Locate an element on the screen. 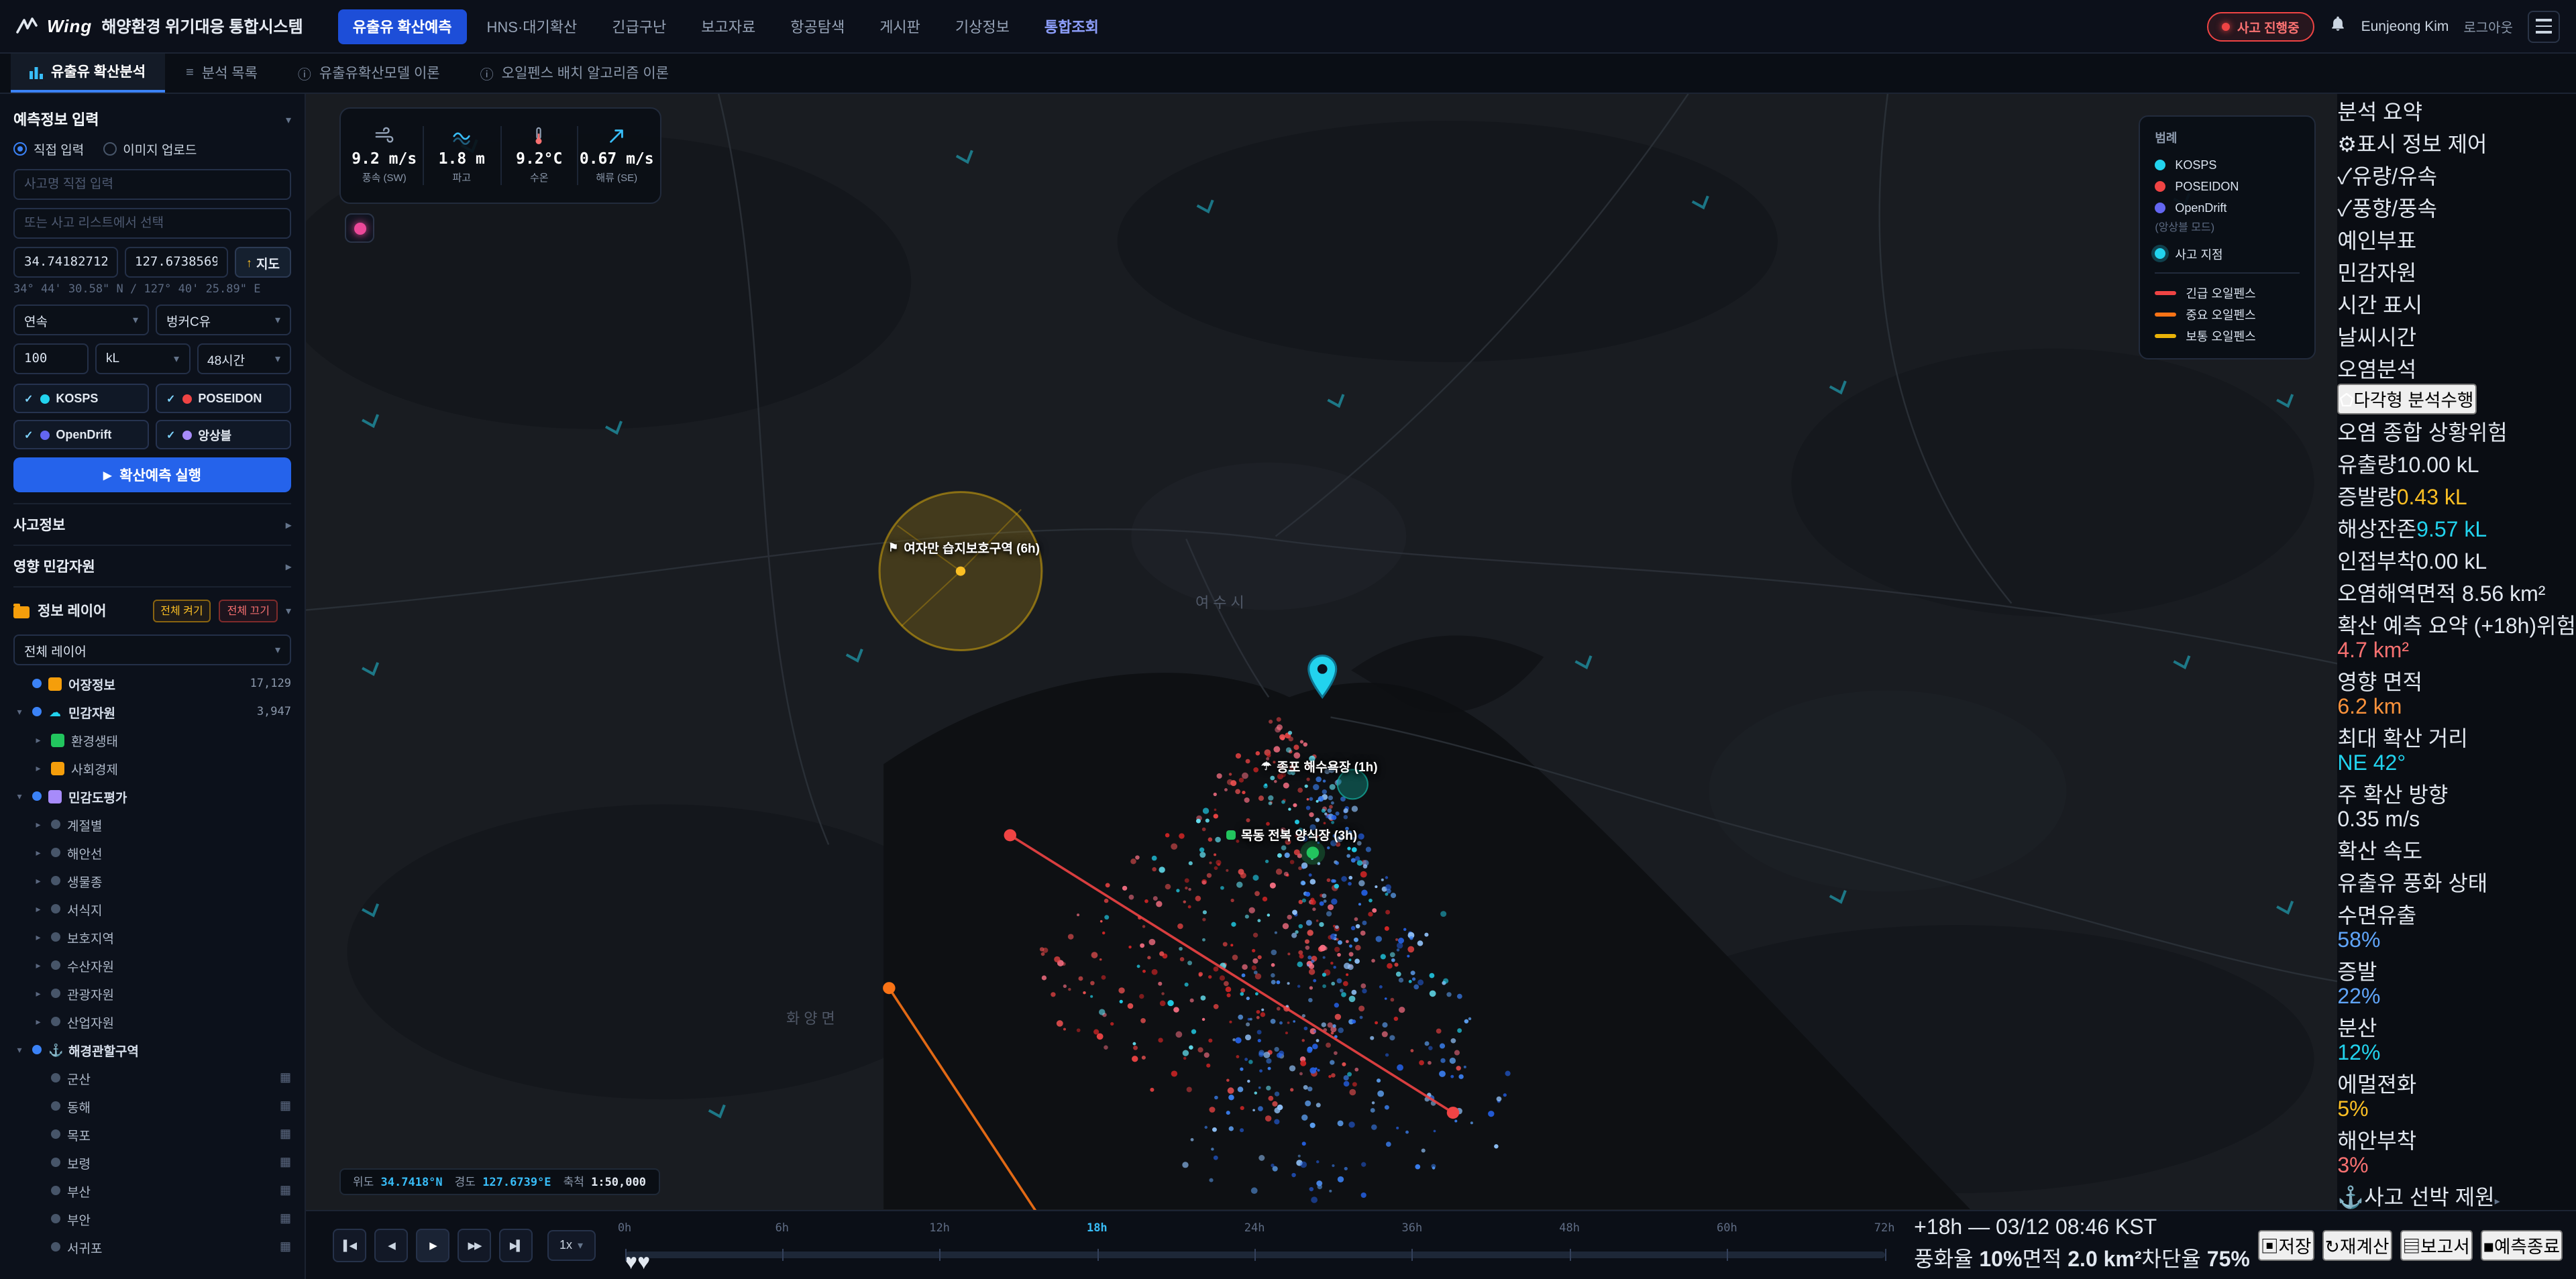 The height and width of the screenshot is (1279, 2576). slider-track: ♥♥ is located at coordinates (1255, 1261).